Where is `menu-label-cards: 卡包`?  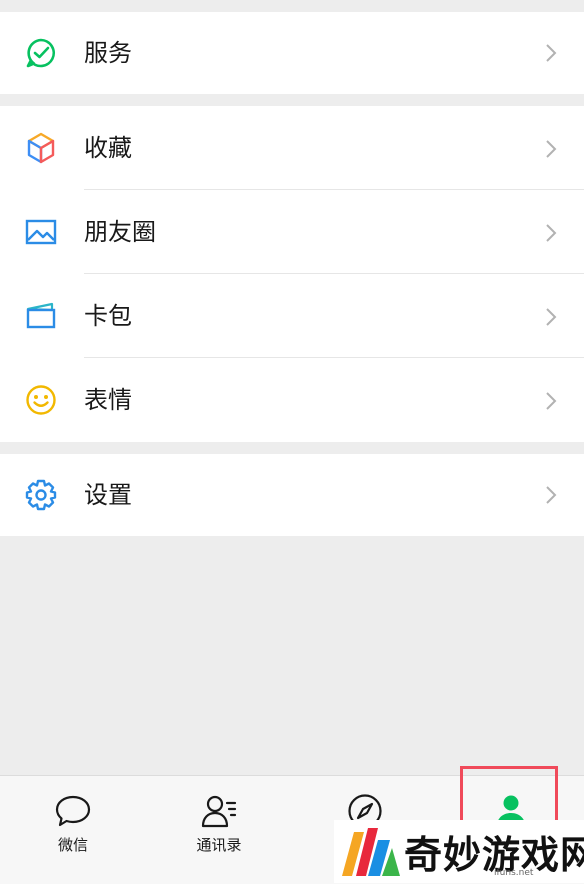 menu-label-cards: 卡包 is located at coordinates (108, 316).